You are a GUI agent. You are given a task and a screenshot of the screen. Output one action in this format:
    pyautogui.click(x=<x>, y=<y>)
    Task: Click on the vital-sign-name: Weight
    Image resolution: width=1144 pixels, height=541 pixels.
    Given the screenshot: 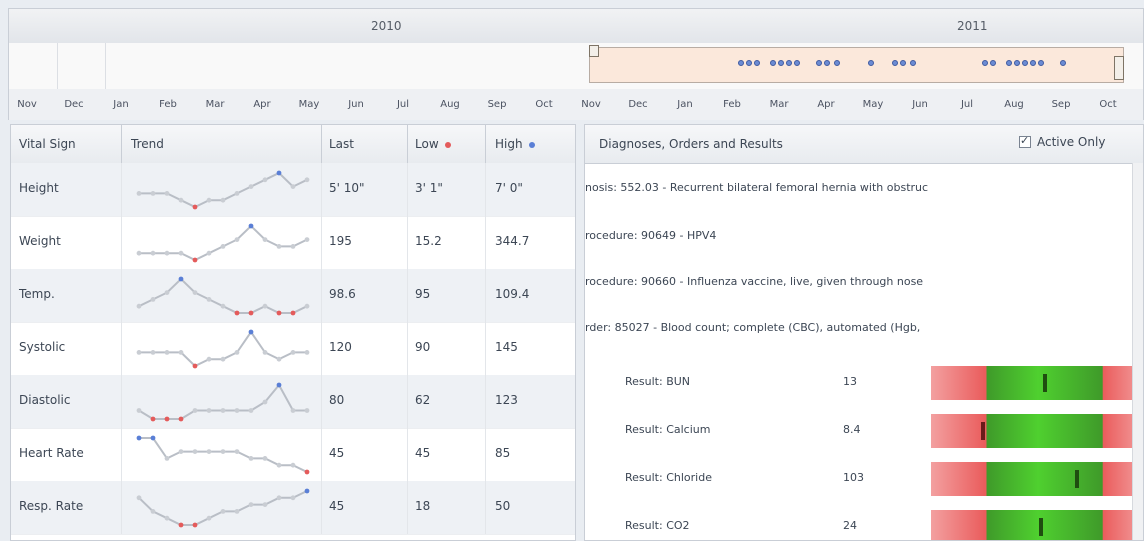 What is the action you would take?
    pyautogui.click(x=40, y=241)
    